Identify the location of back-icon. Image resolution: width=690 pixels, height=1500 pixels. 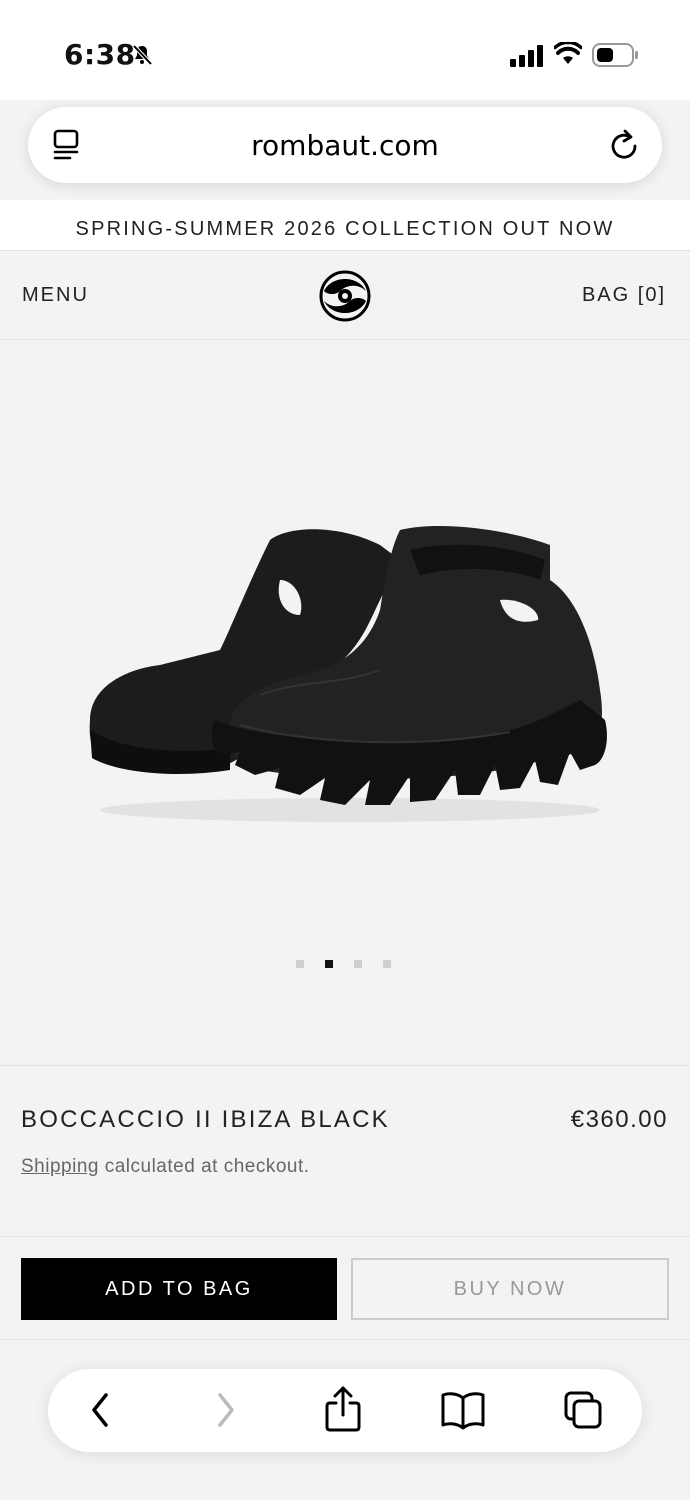
(101, 1410).